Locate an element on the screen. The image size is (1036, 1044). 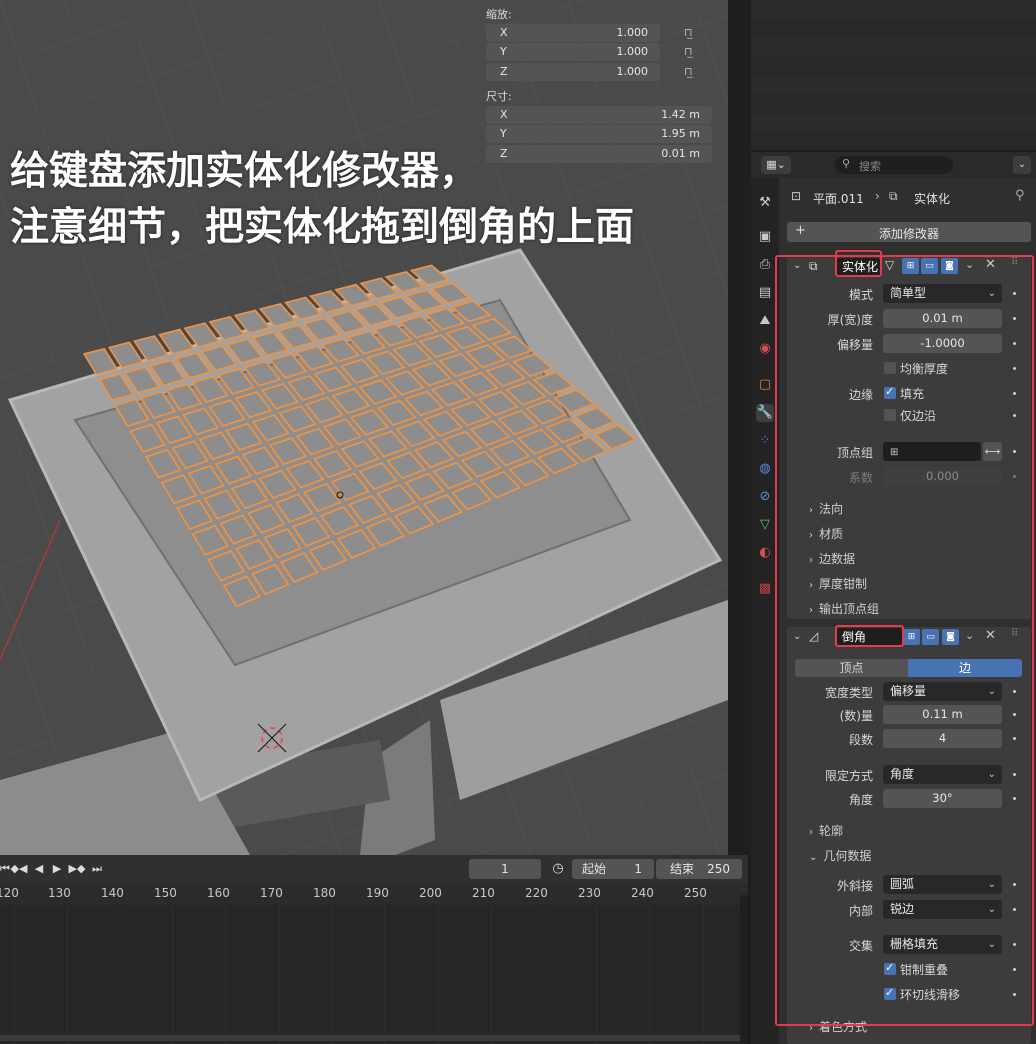
outliner-rows is located at coordinates (893, 66).